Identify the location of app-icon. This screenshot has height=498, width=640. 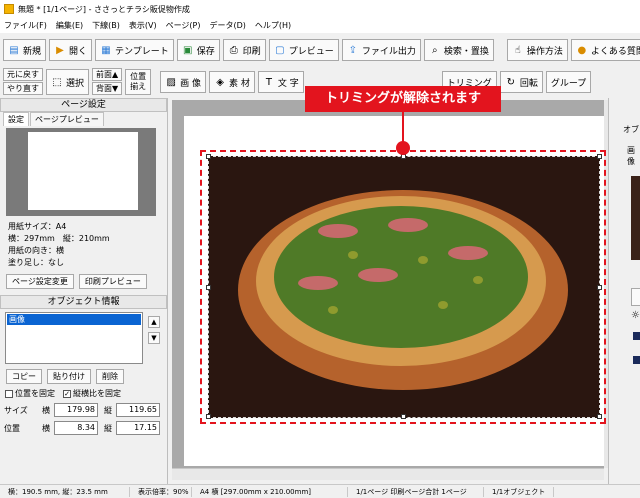
(9, 9).